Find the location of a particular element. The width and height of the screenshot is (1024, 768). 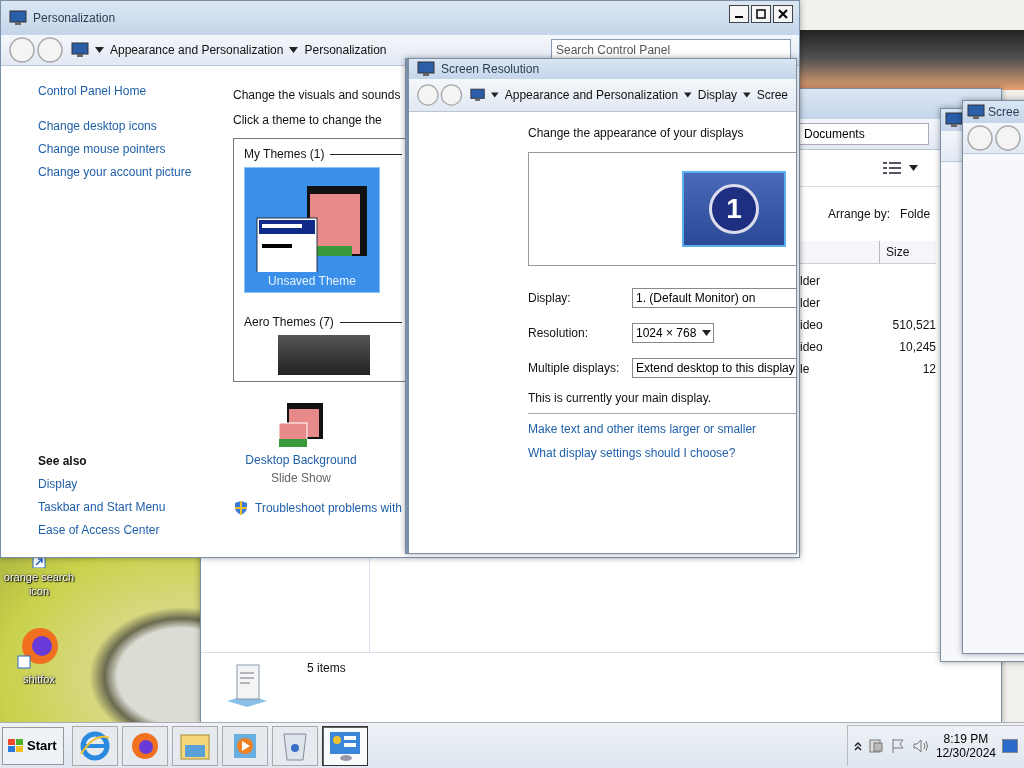

close-icon is located at coordinates (783, 14).